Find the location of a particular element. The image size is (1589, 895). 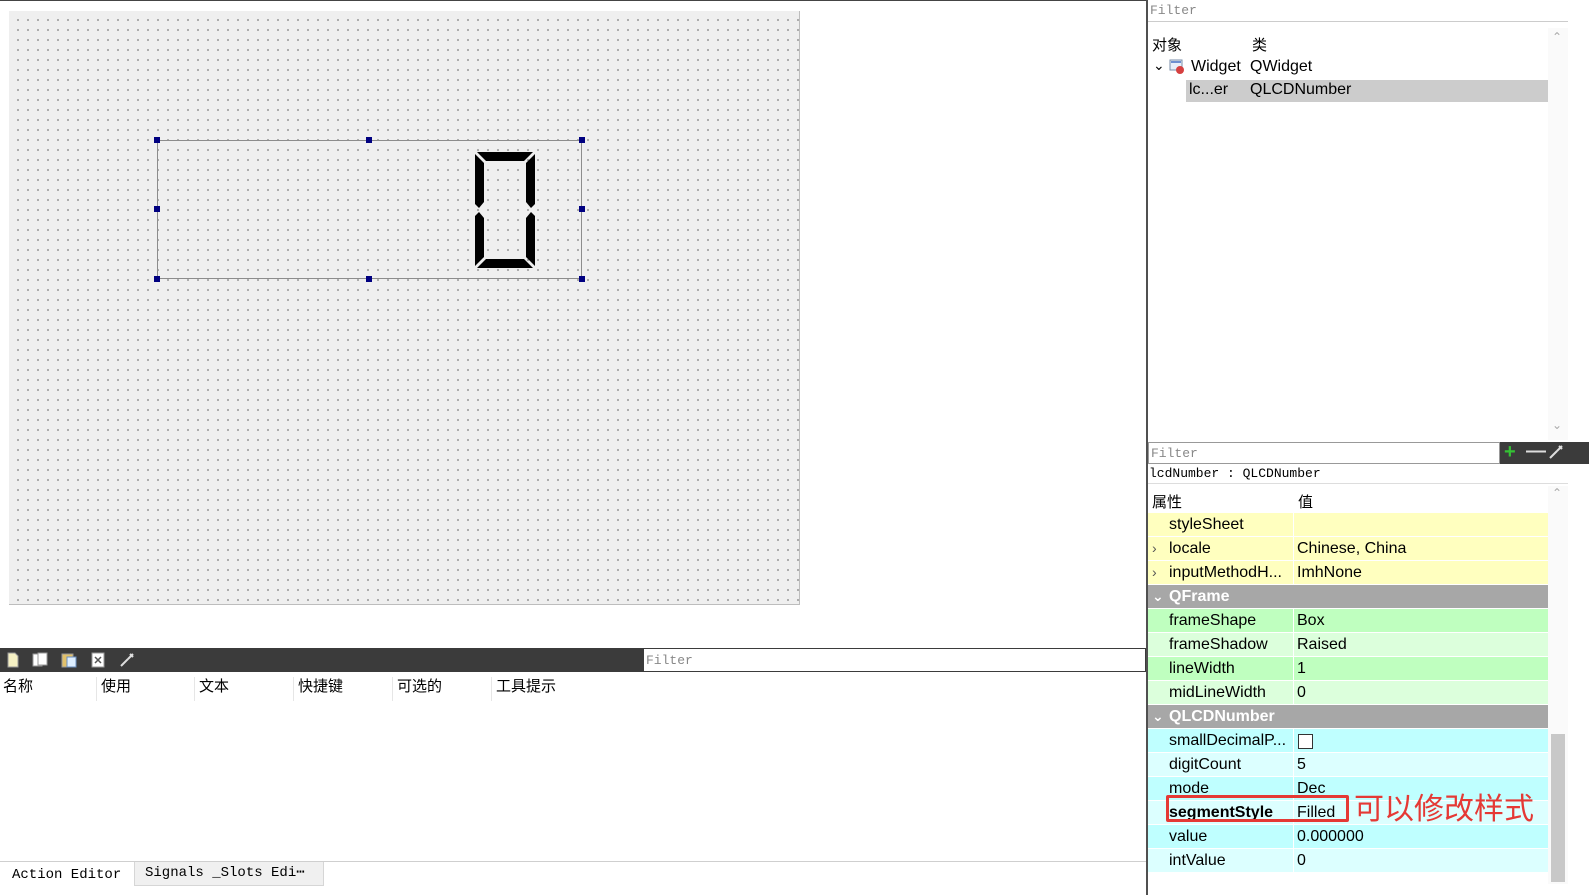

new-action-icon is located at coordinates (13, 660).